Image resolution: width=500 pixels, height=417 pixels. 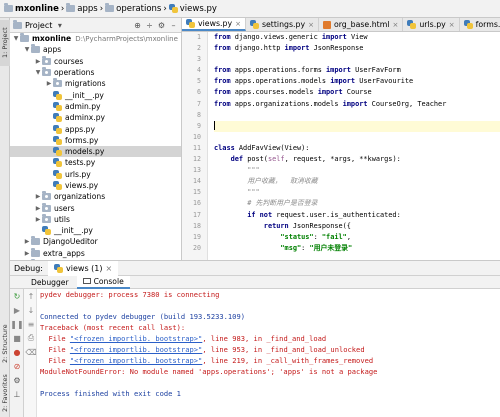 What do you see at coordinates (82, 8) in the screenshot?
I see `breadcrumb-item-apps: apps` at bounding box center [82, 8].